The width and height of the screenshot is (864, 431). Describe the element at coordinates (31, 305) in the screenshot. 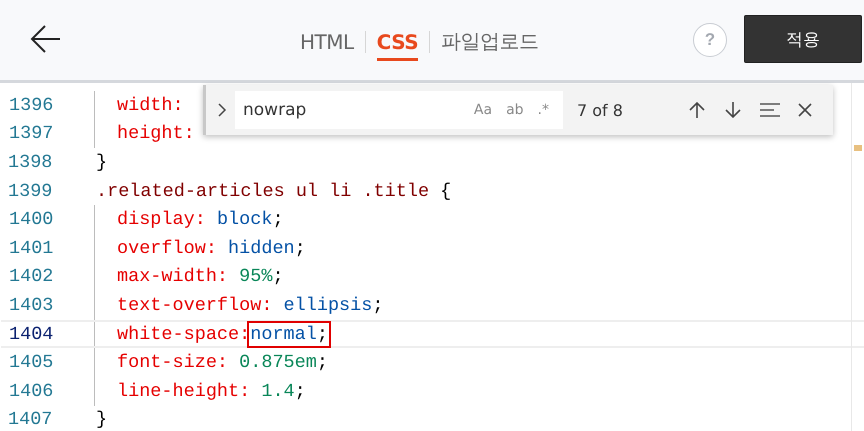

I see `line-number: 1403` at that location.